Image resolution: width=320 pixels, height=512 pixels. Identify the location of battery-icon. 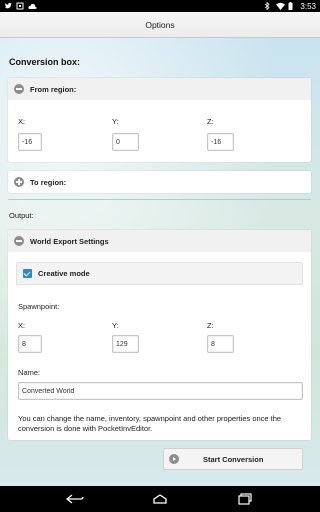
(292, 6).